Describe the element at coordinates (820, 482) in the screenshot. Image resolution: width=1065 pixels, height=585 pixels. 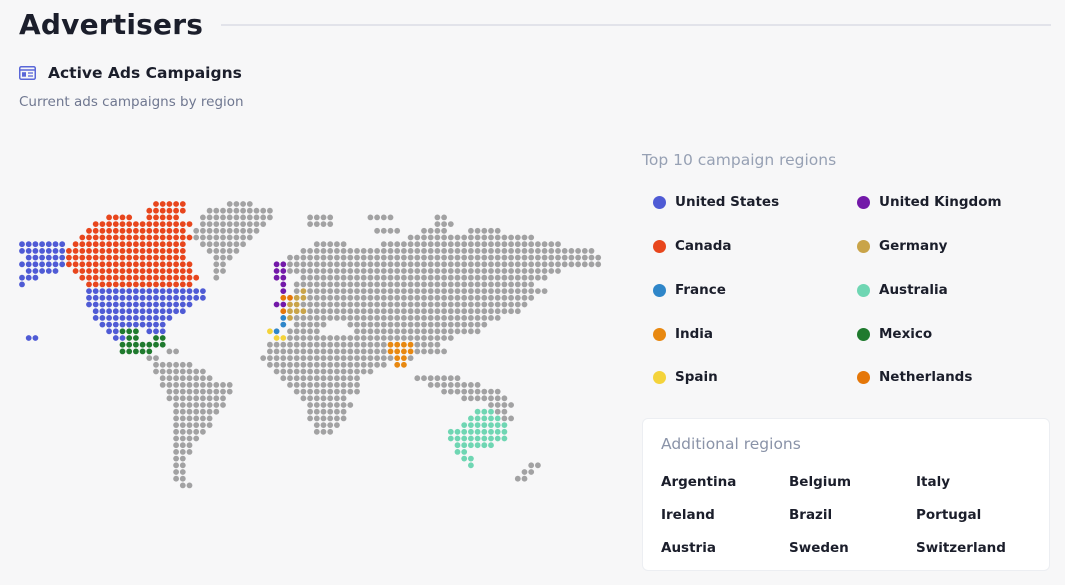
I see `additional-region-item: Belgium` at that location.